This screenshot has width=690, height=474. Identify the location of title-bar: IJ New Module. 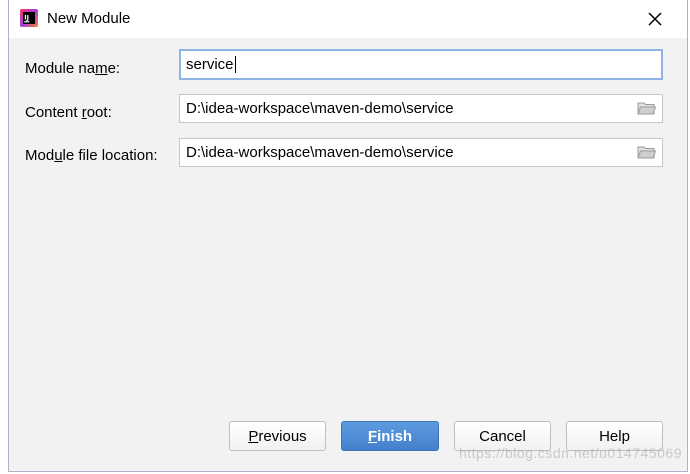
(348, 19).